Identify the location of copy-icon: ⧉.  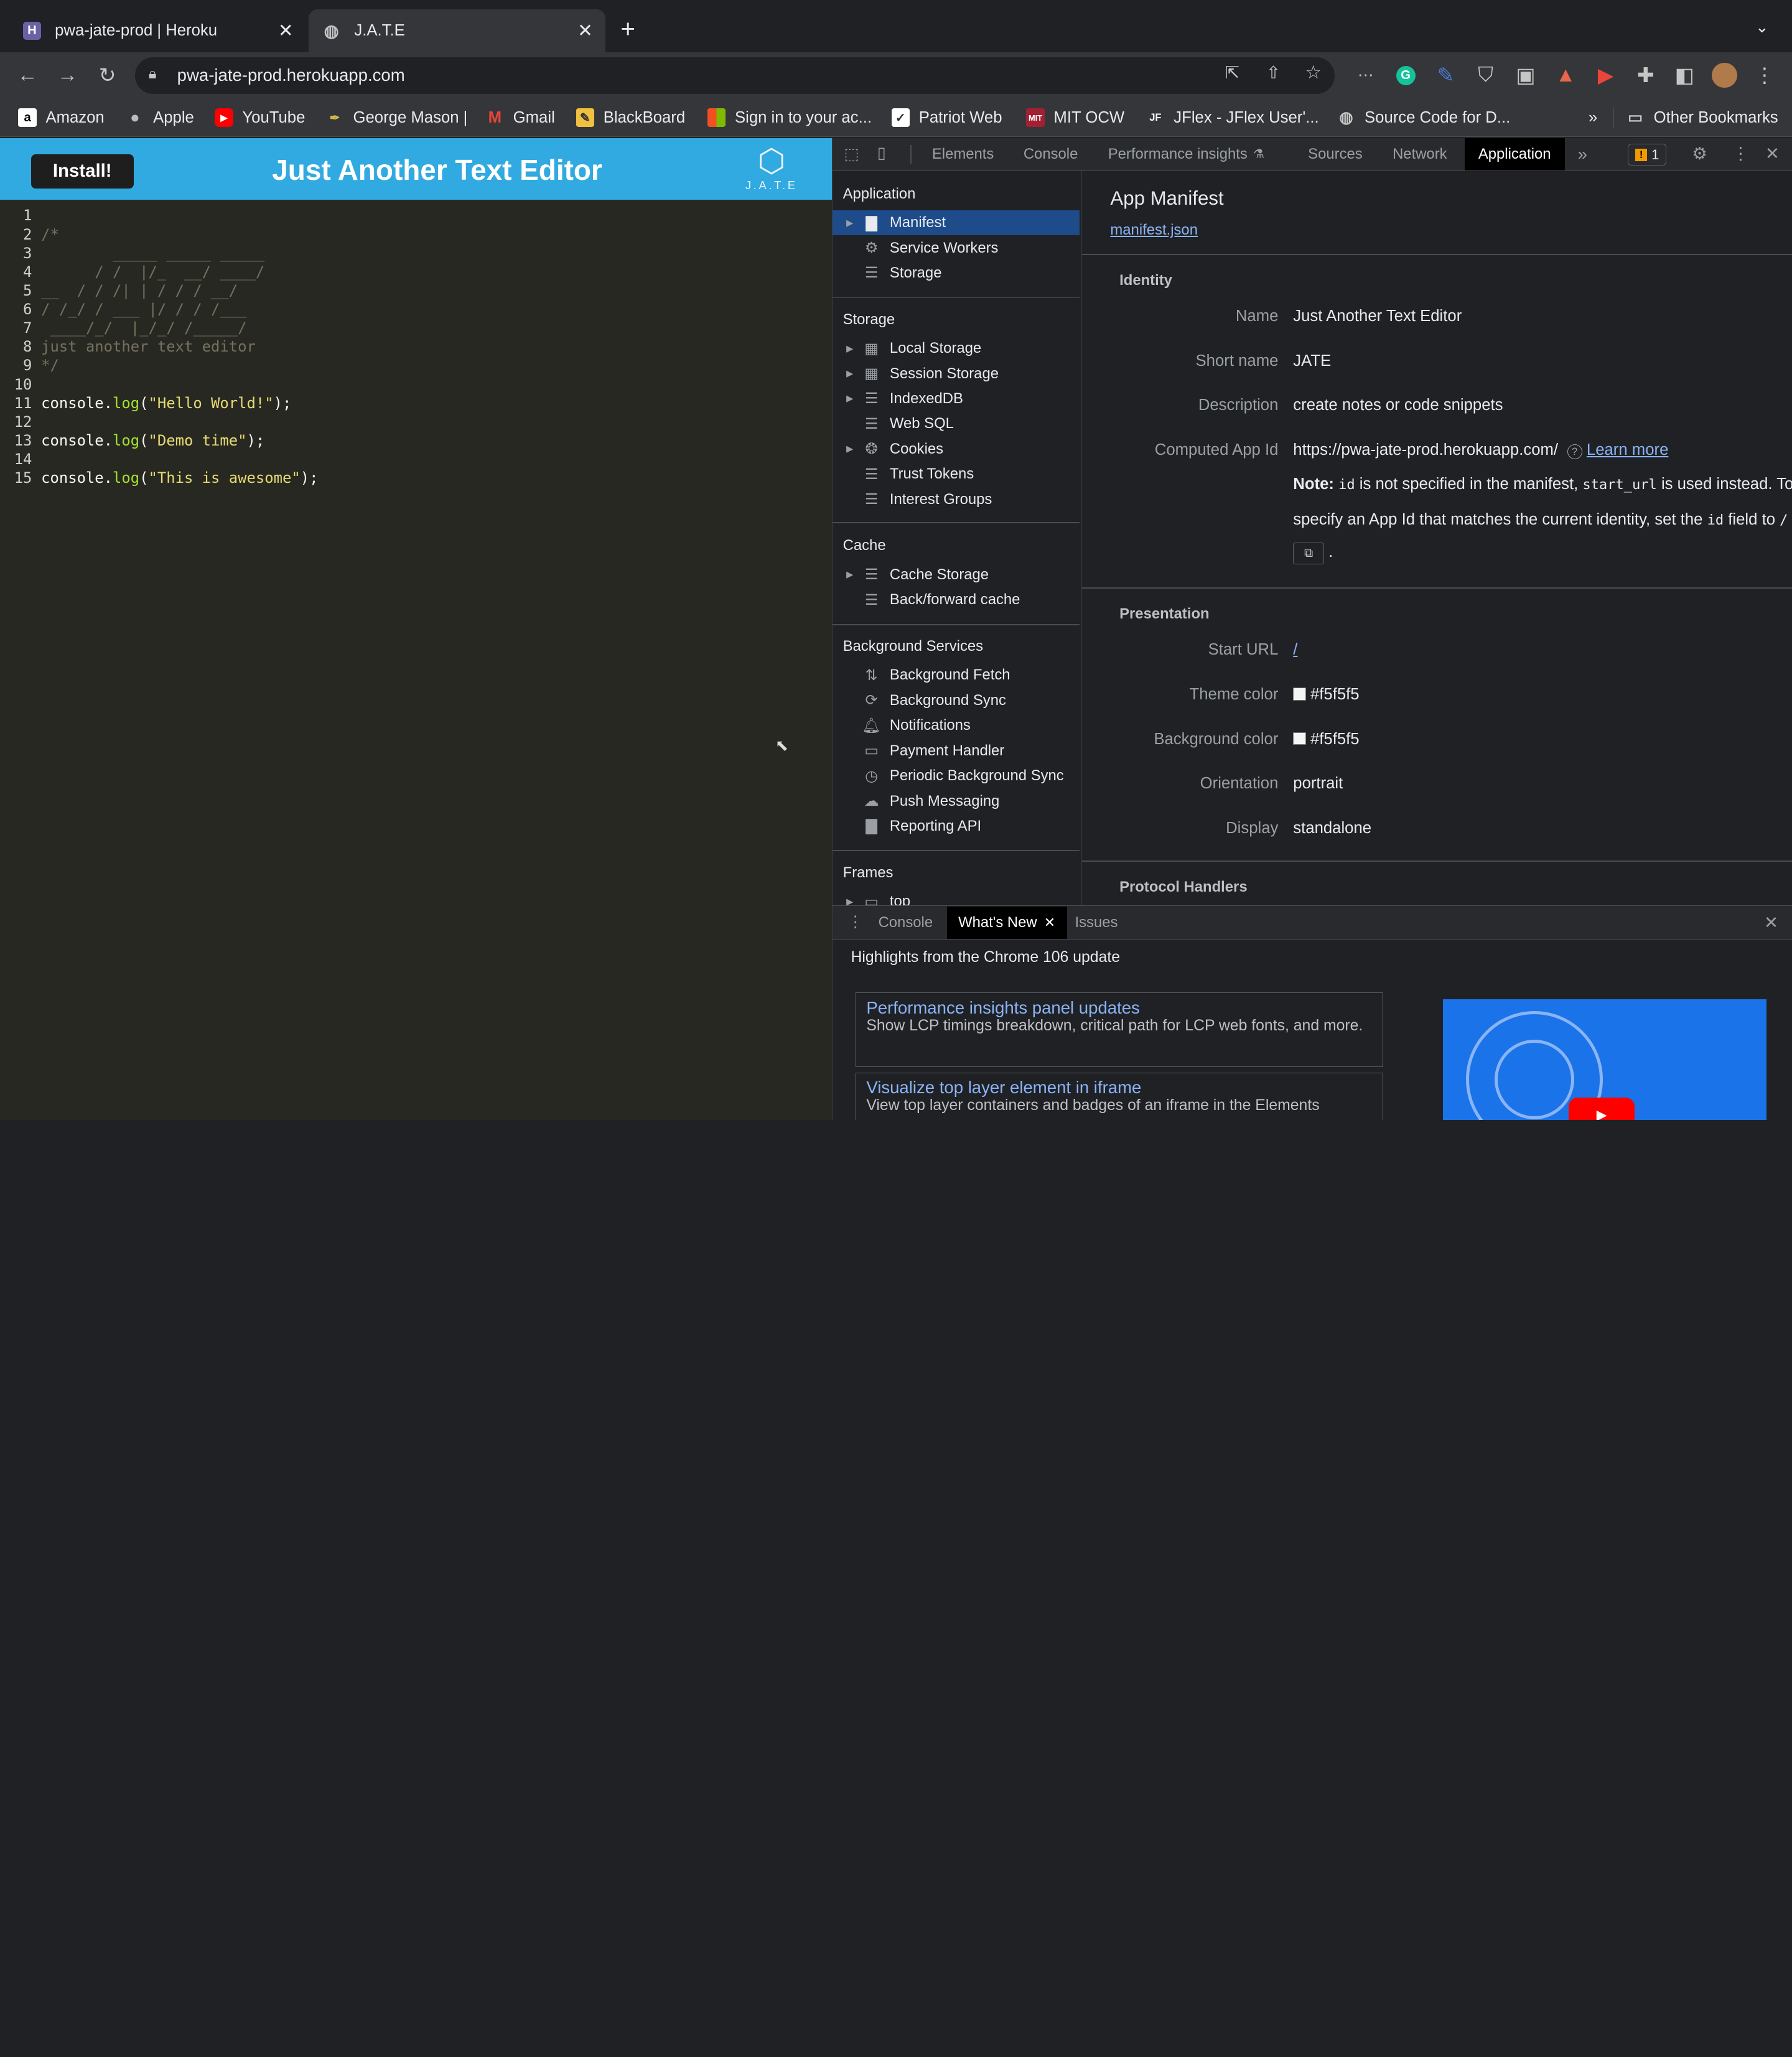
(1309, 554).